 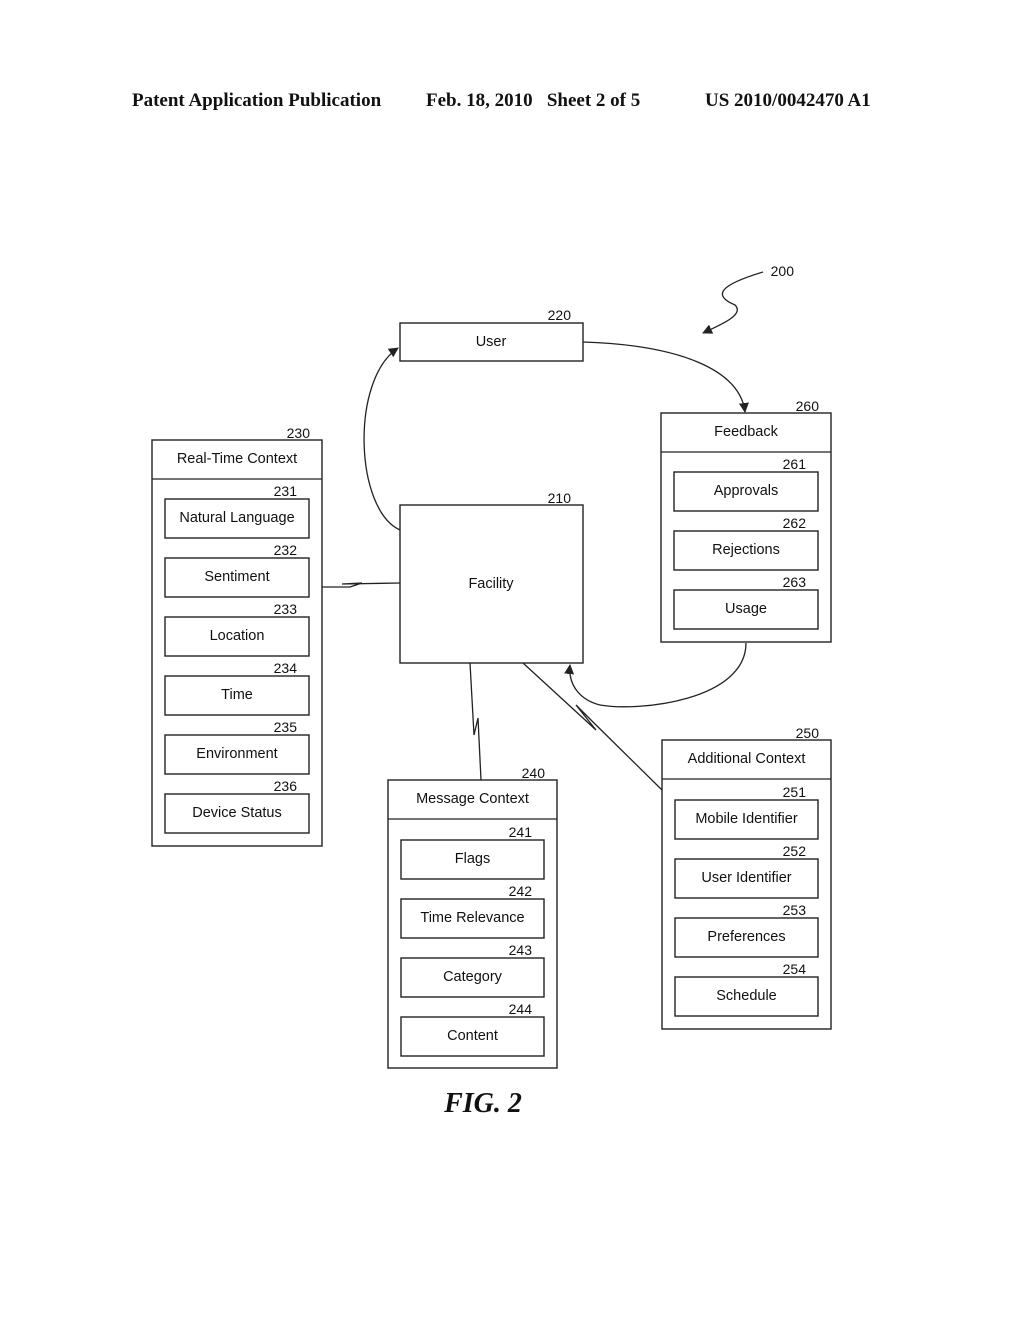 I want to click on feedback-item-ref: 261, so click(x=795, y=464).